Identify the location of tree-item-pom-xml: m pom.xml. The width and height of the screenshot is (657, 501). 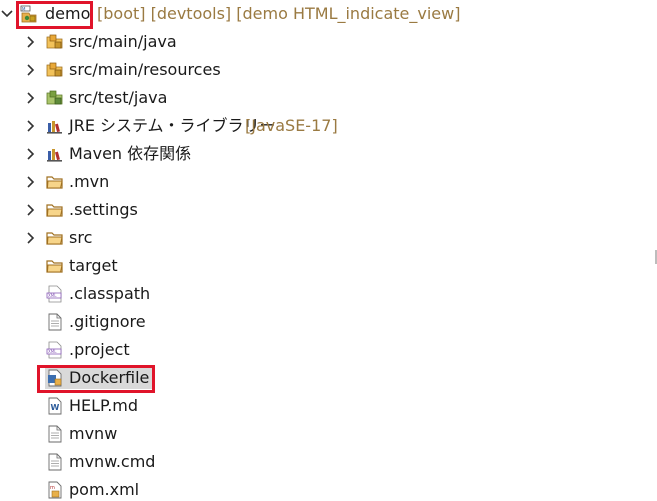
(325, 488).